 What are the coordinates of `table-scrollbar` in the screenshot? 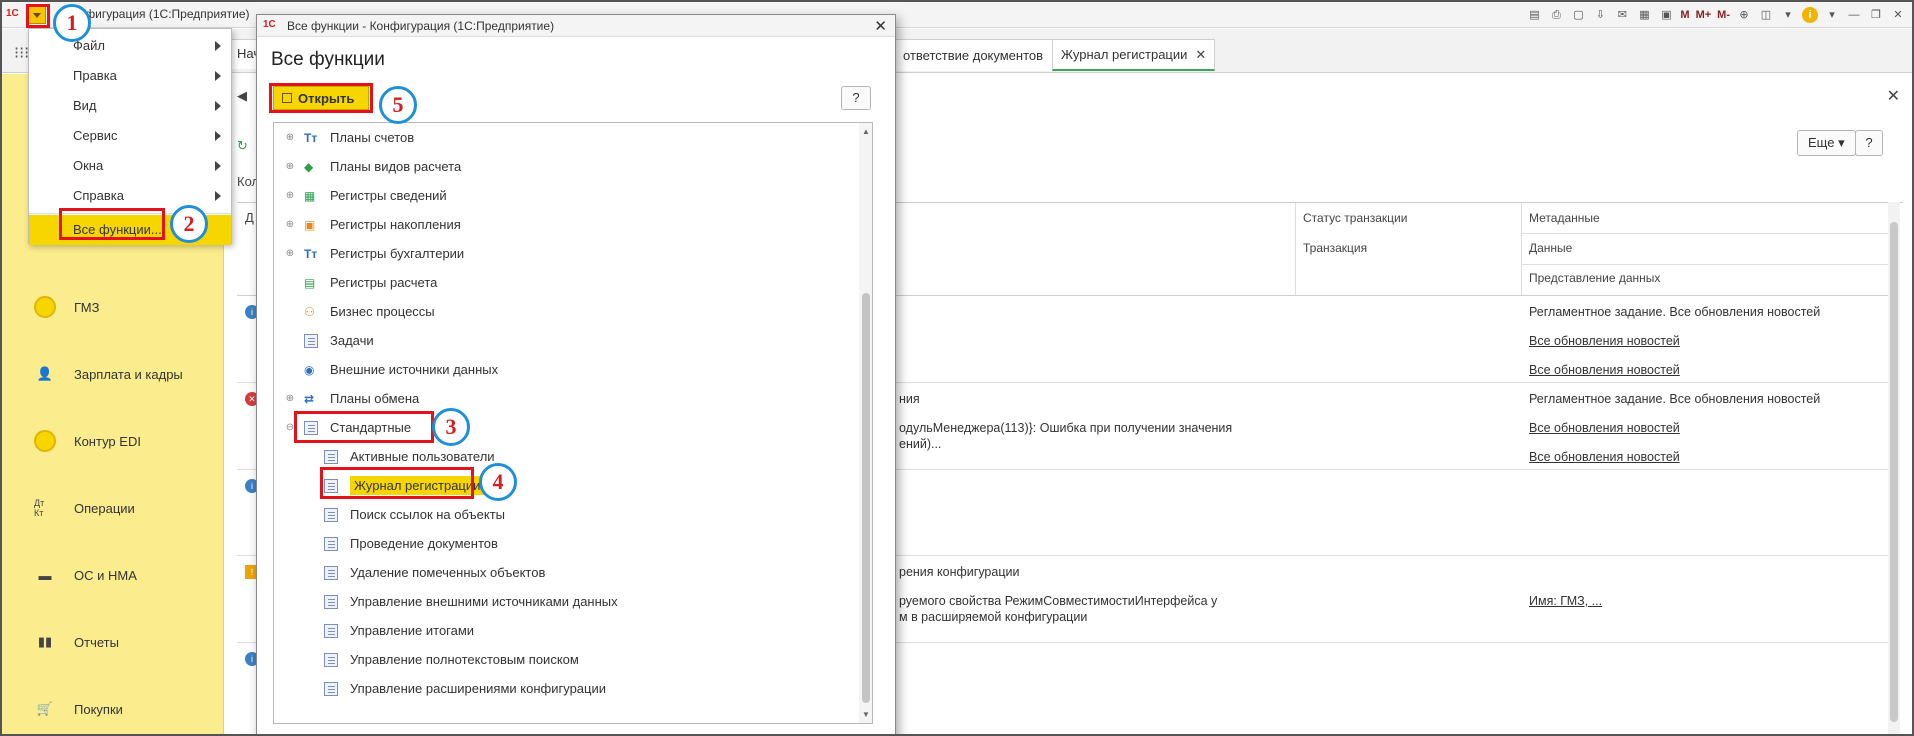 It's located at (1894, 468).